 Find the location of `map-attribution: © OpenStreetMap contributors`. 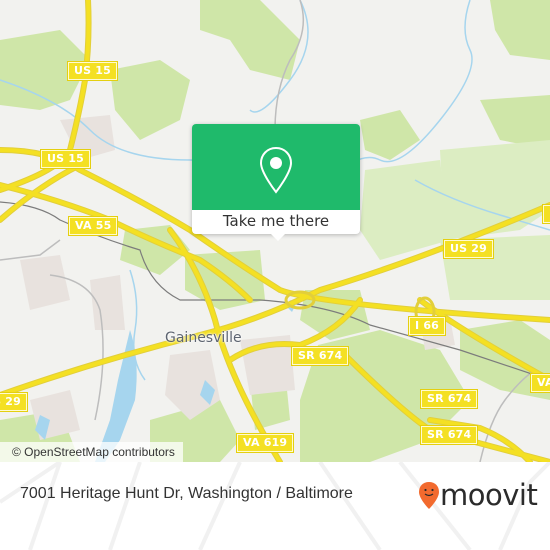

map-attribution: © OpenStreetMap contributors is located at coordinates (91, 452).